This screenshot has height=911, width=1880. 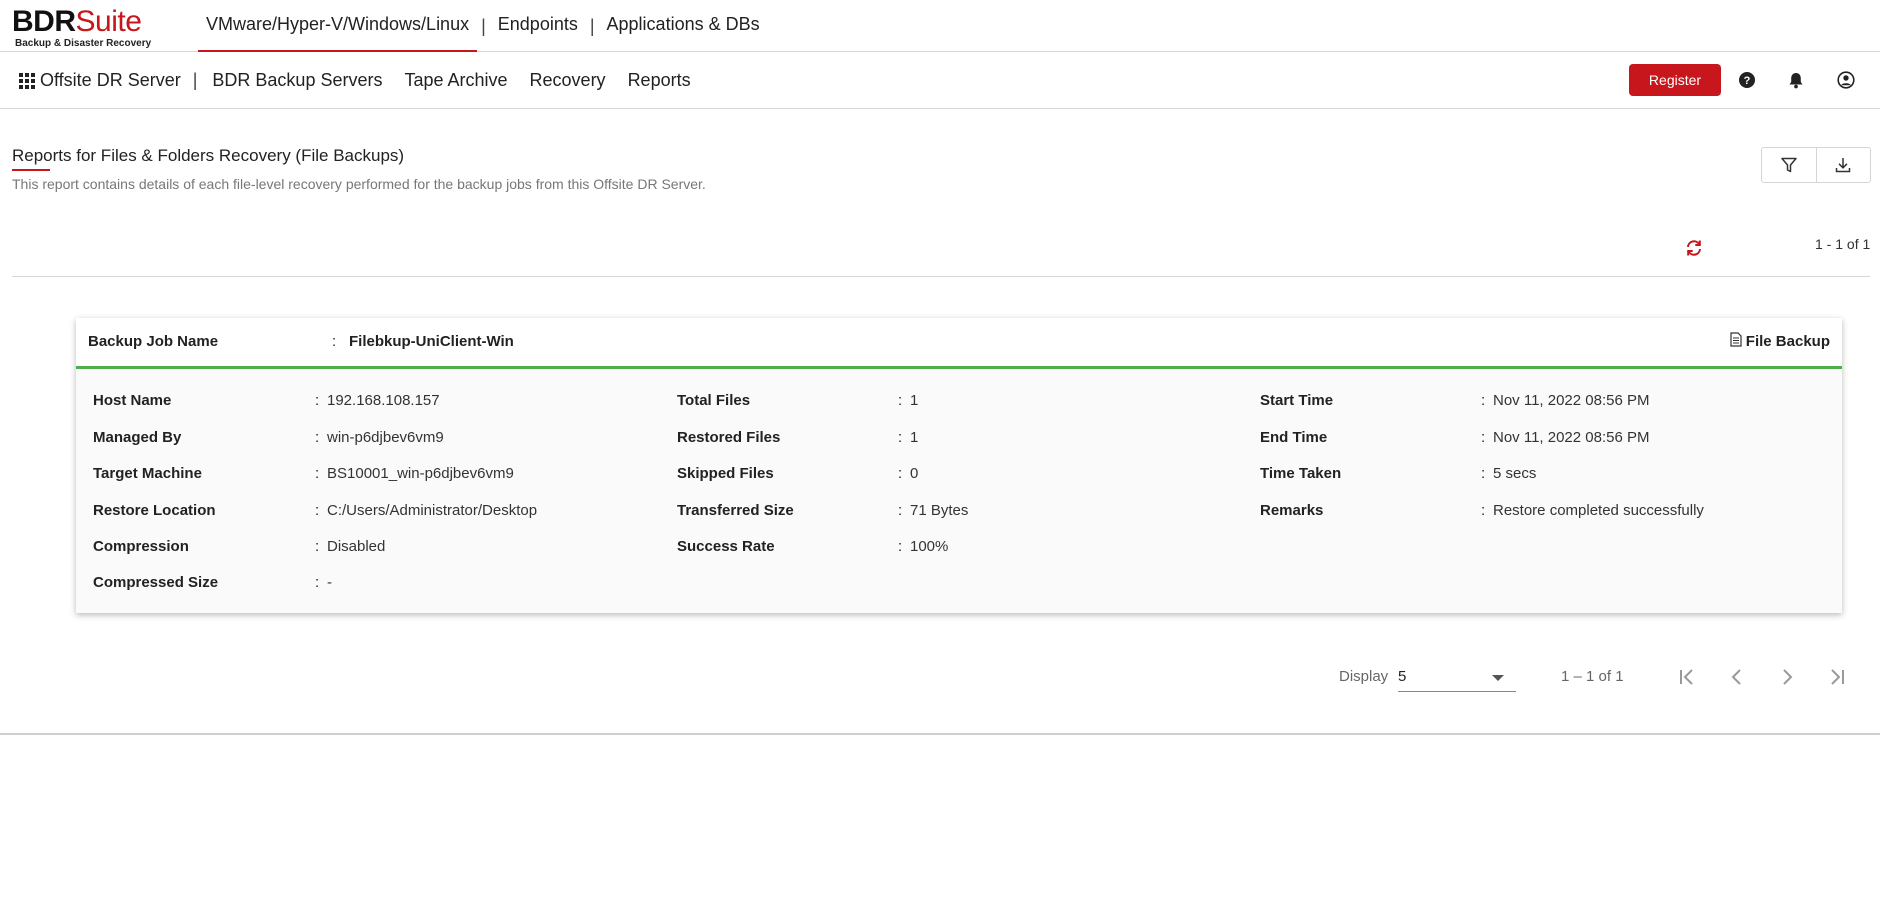 I want to click on target-machine-value: BS10001_win-p6djbev6vm9, so click(x=420, y=473).